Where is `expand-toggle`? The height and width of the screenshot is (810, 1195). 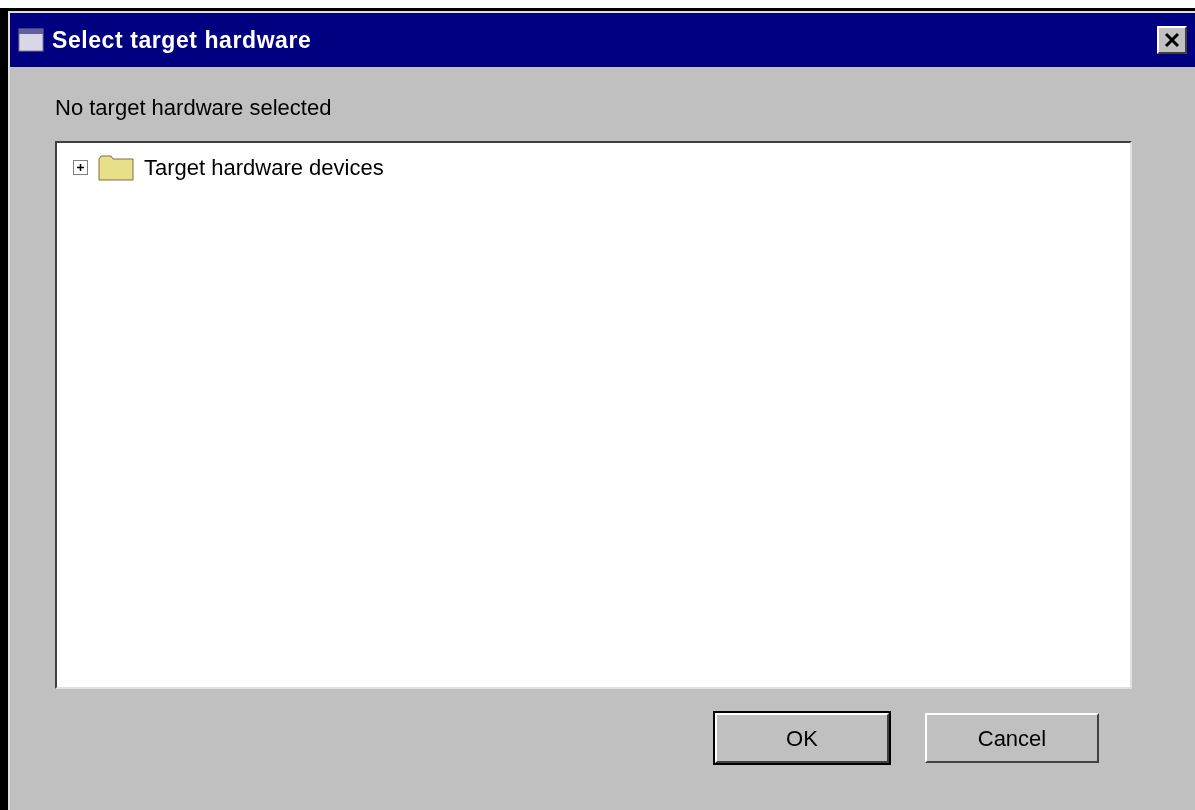 expand-toggle is located at coordinates (80, 167).